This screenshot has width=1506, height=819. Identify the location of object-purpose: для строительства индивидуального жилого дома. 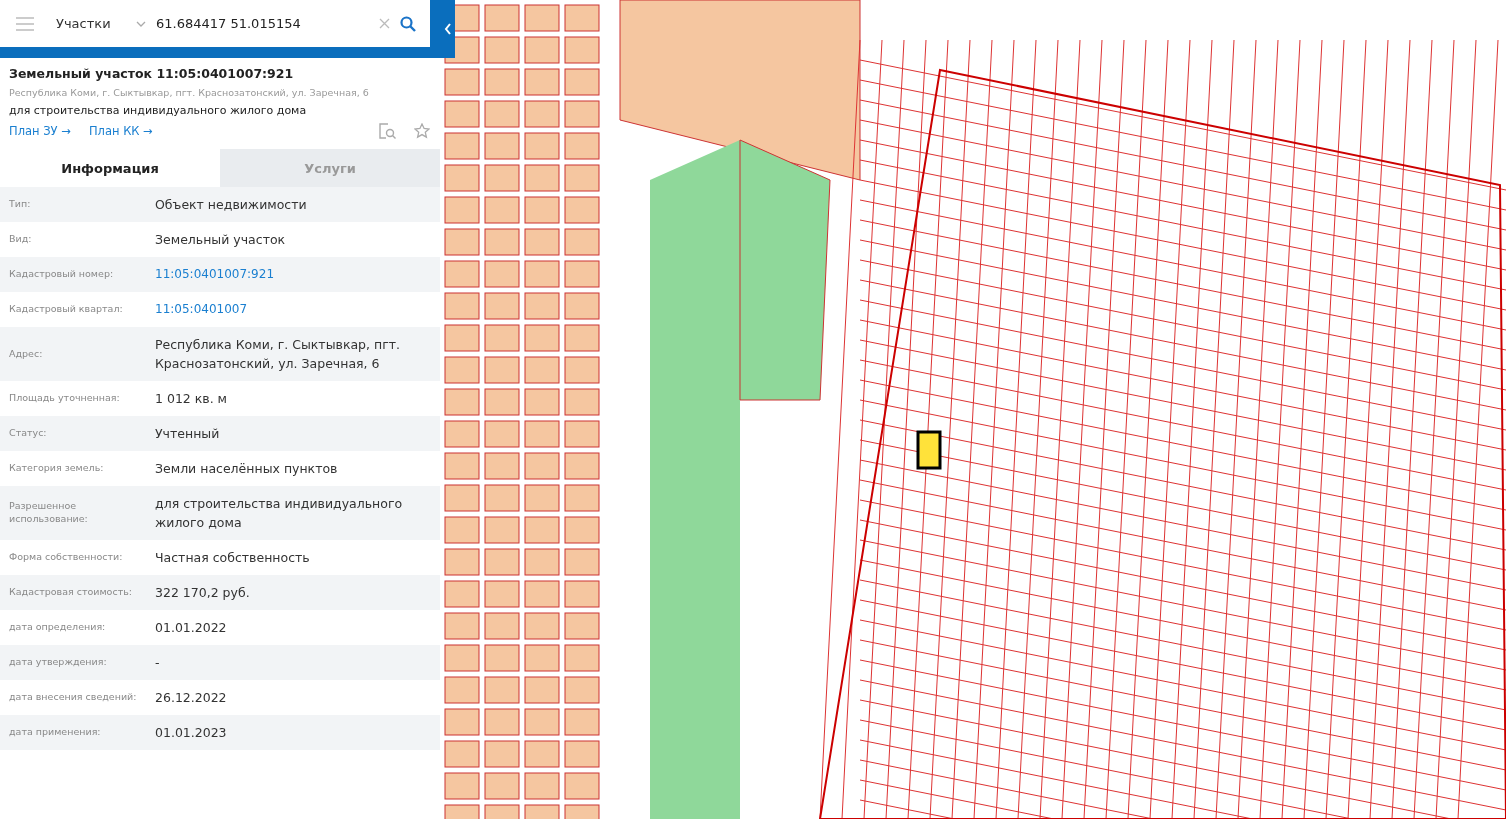
(158, 110).